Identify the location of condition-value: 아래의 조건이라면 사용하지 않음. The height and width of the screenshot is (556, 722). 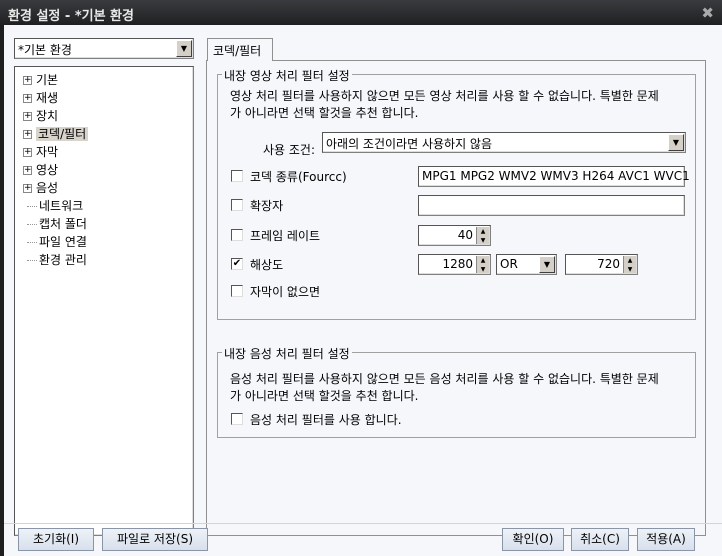
(409, 144).